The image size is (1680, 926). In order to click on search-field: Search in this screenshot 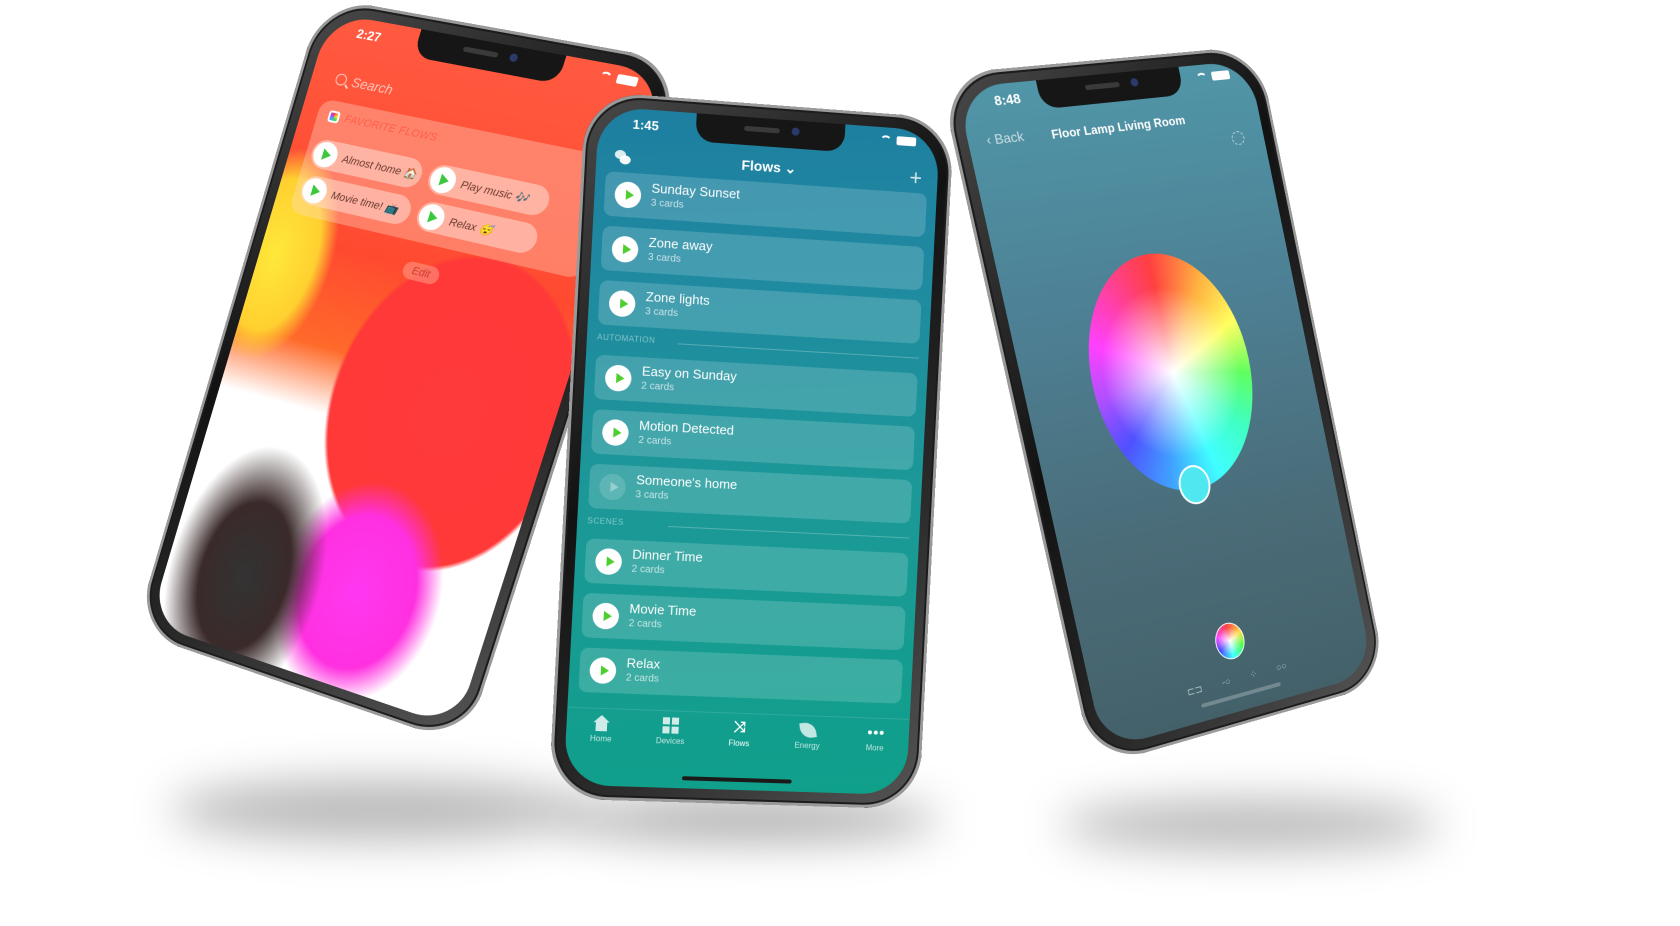, I will do `click(364, 84)`.